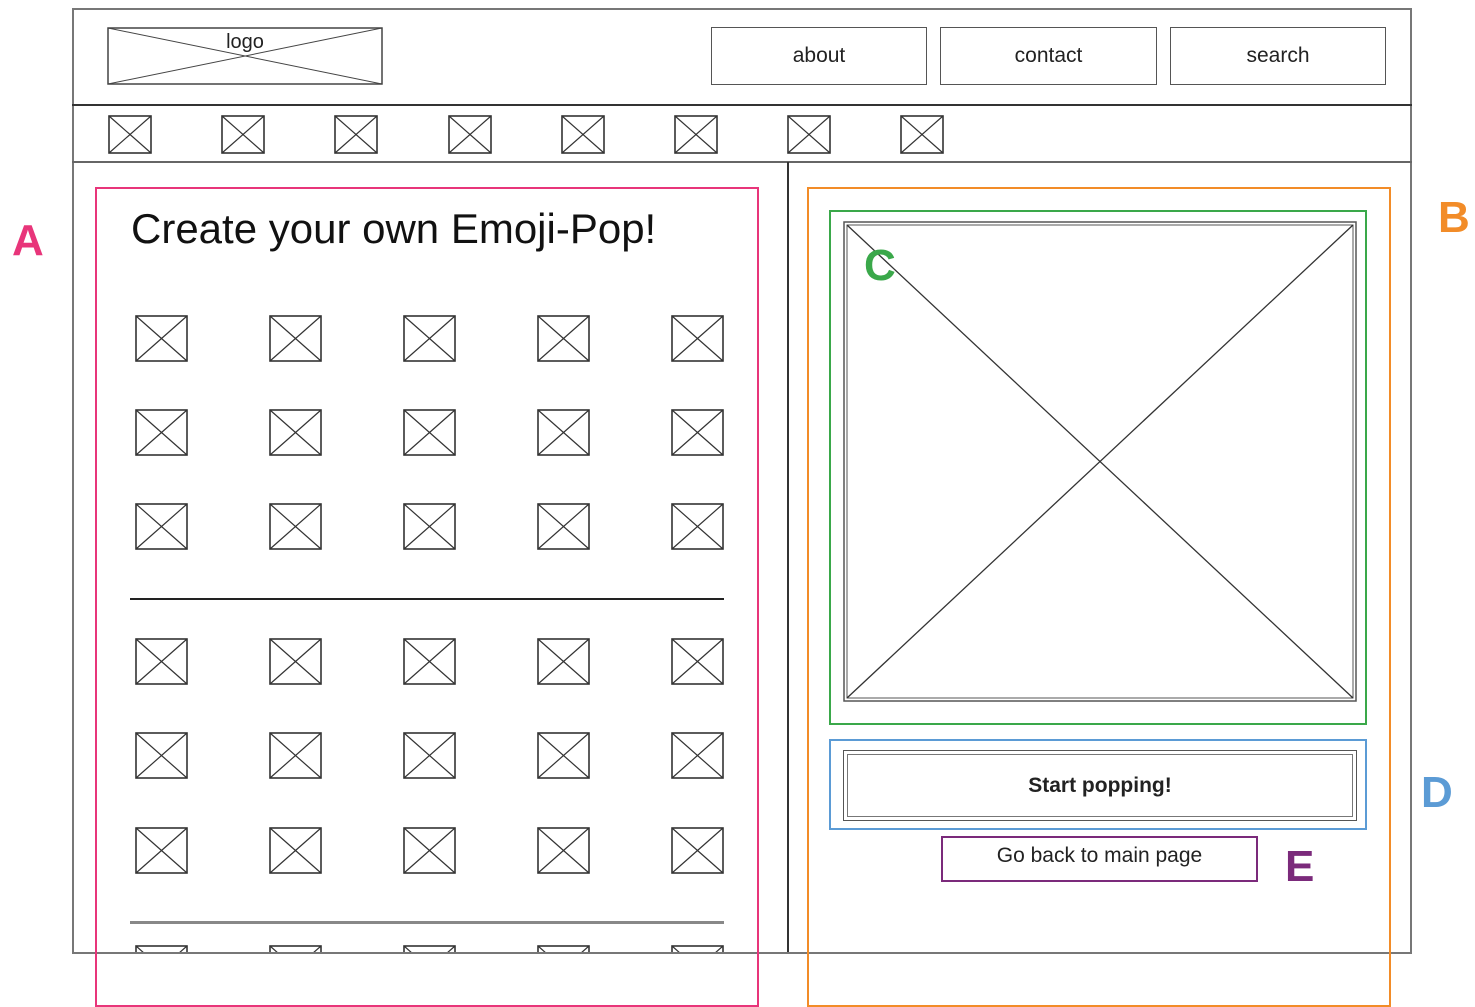 The width and height of the screenshot is (1475, 1007). Describe the element at coordinates (245, 56) in the screenshot. I see `logo-placeholder: logo` at that location.